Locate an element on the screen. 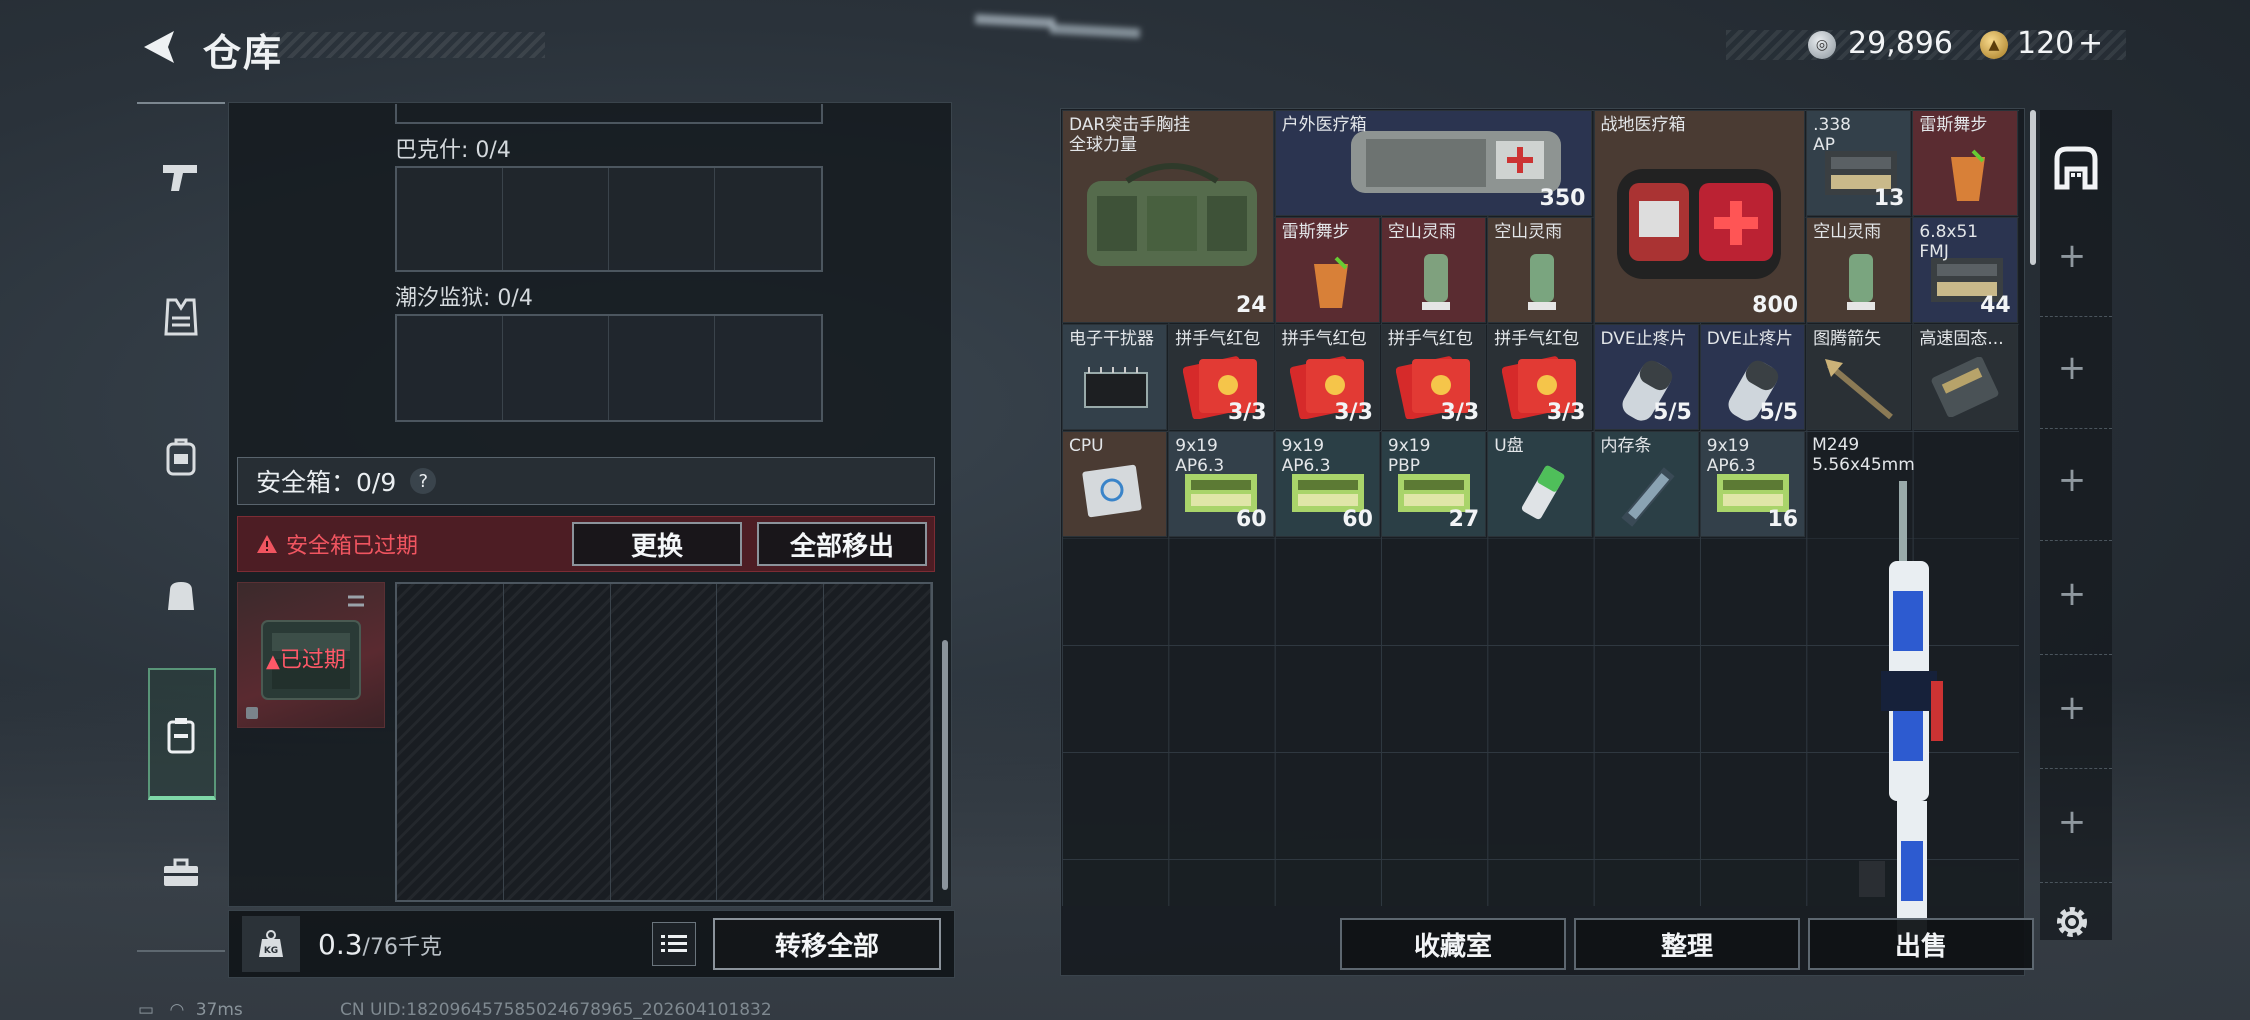  organize-button: 整理 is located at coordinates (1687, 944).